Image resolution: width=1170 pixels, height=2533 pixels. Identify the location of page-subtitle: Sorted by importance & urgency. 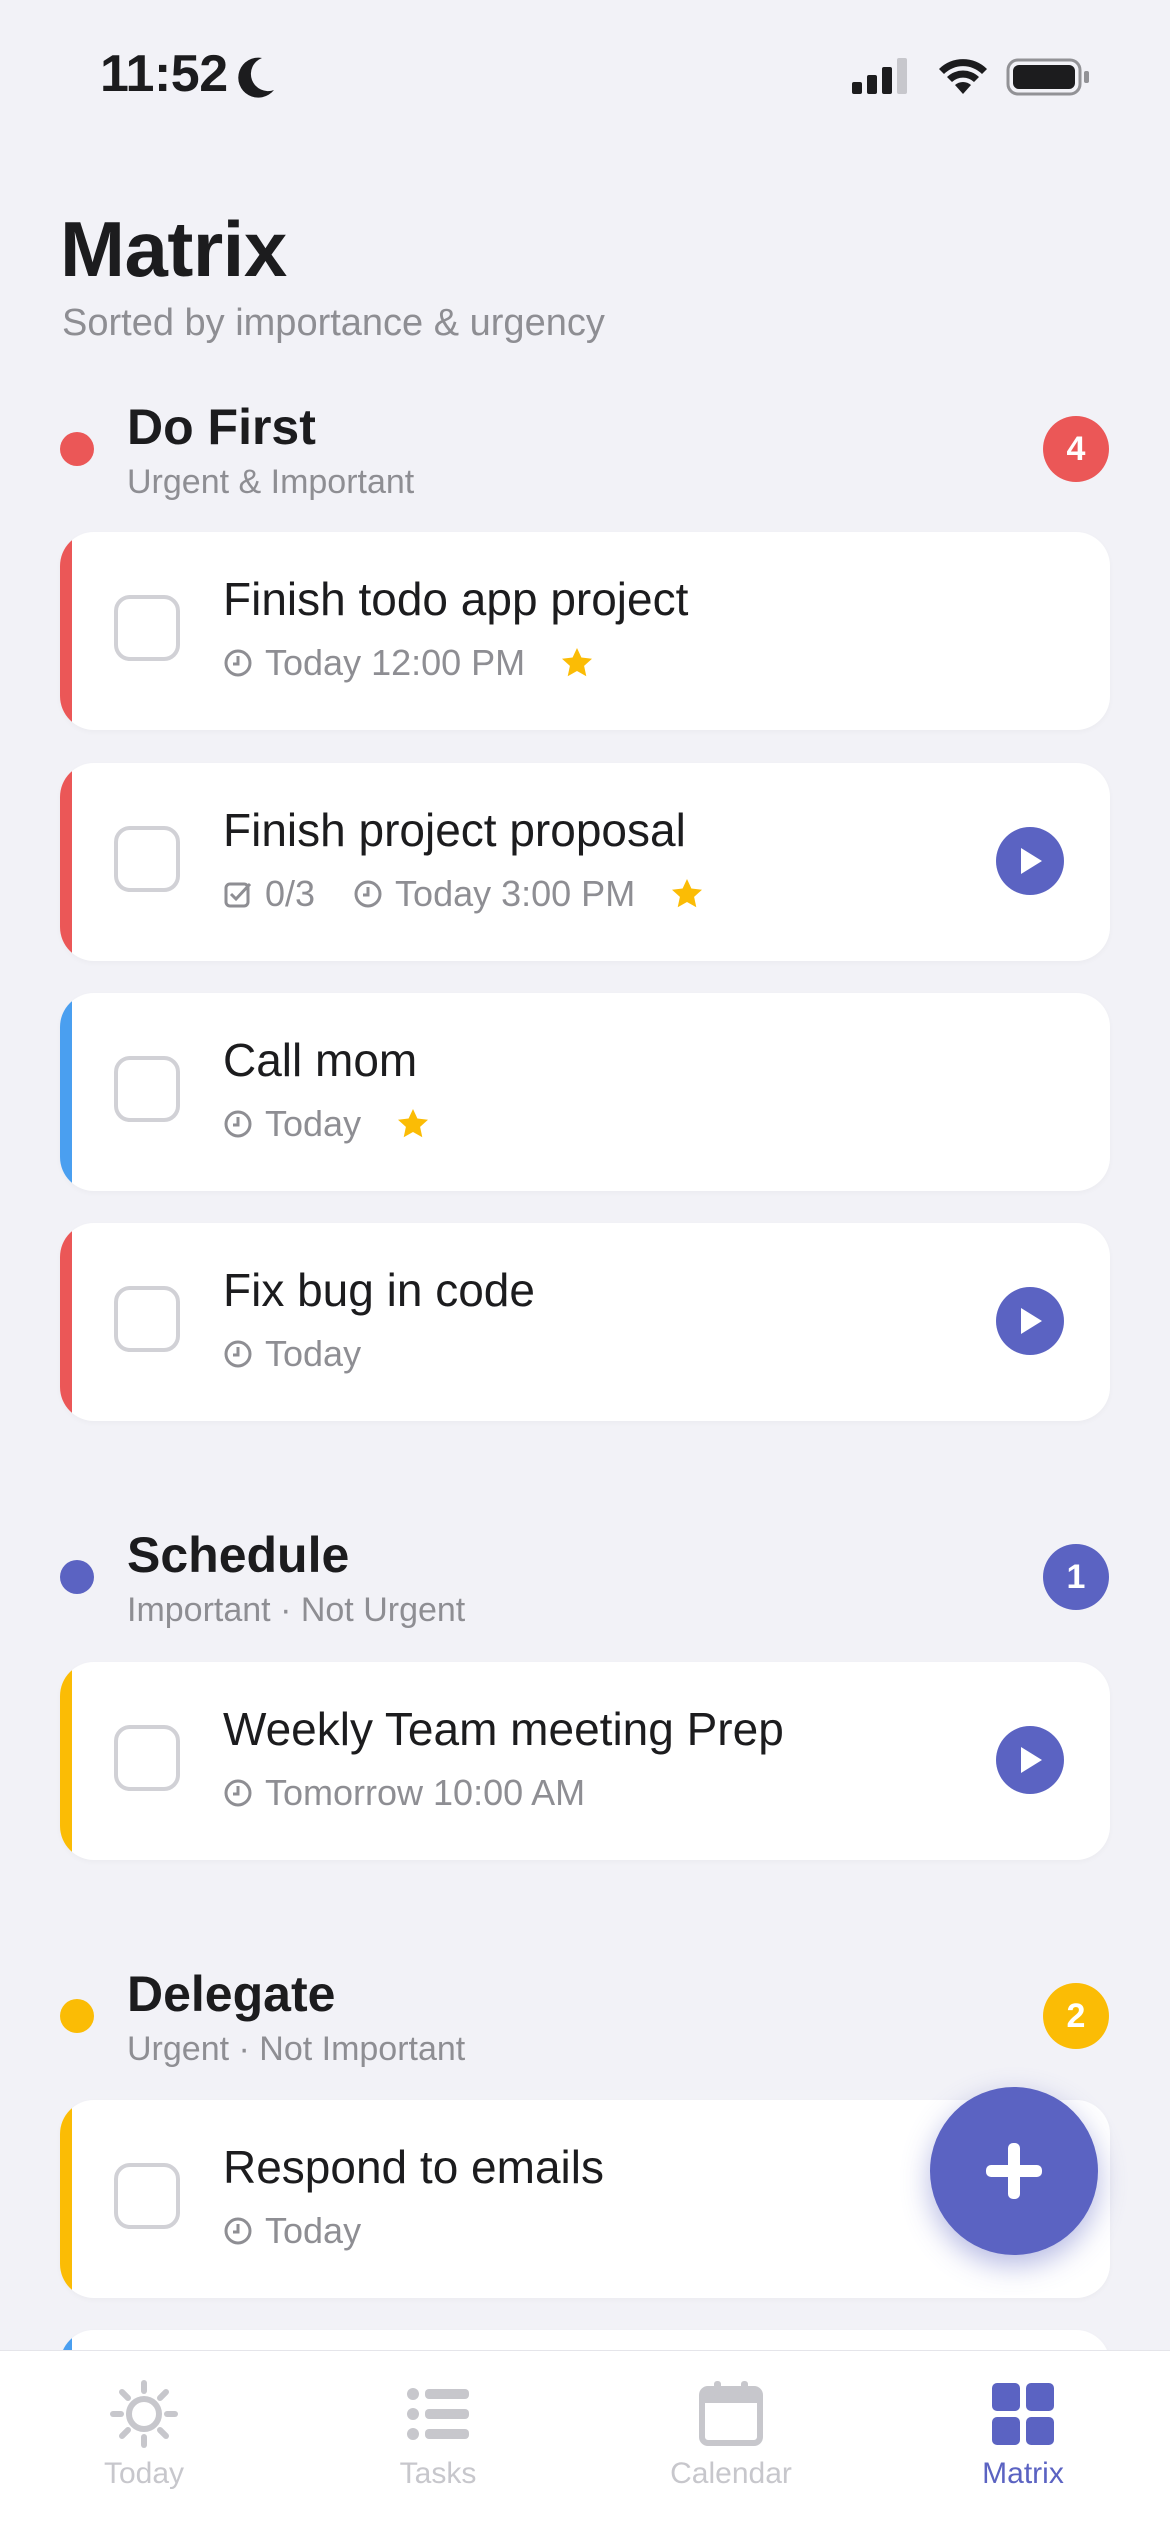
(333, 323).